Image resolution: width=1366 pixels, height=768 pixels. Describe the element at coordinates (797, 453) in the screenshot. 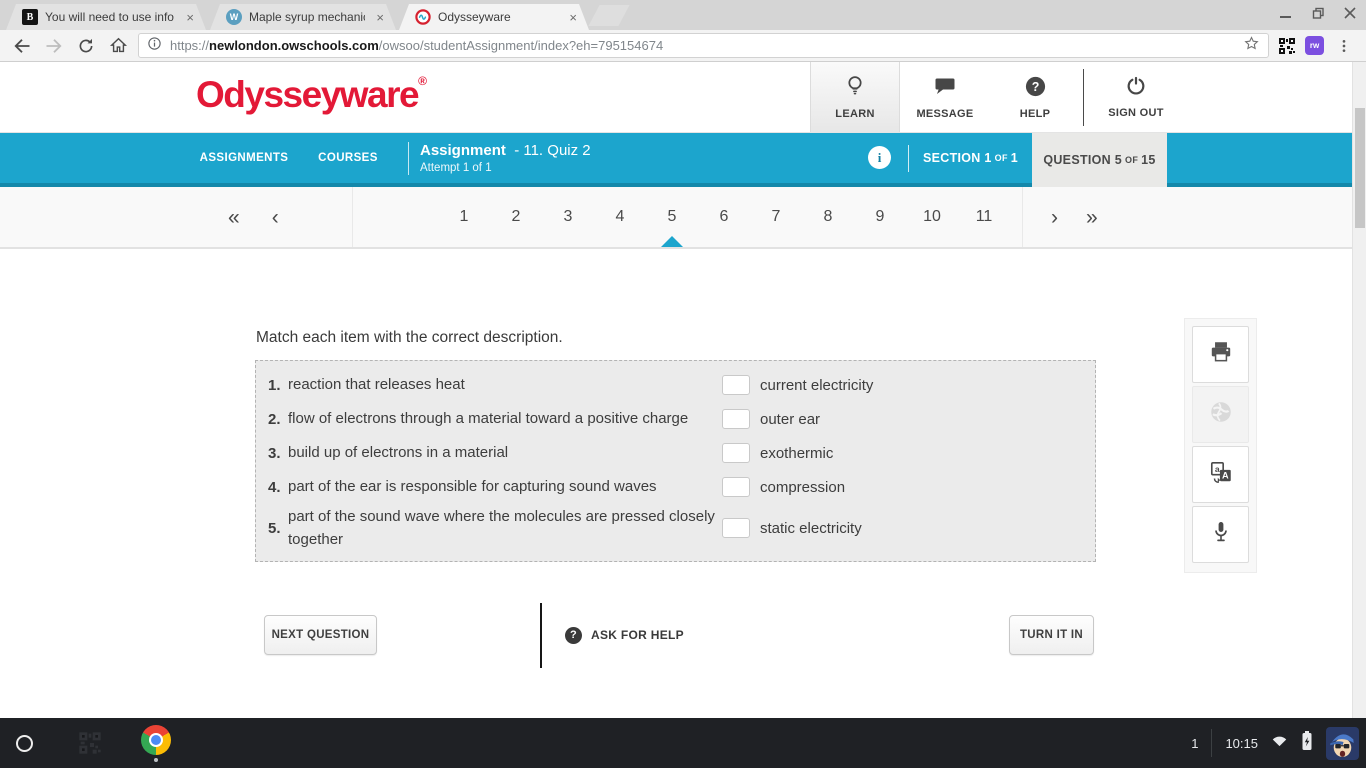

I see `answer-option: exothermic` at that location.